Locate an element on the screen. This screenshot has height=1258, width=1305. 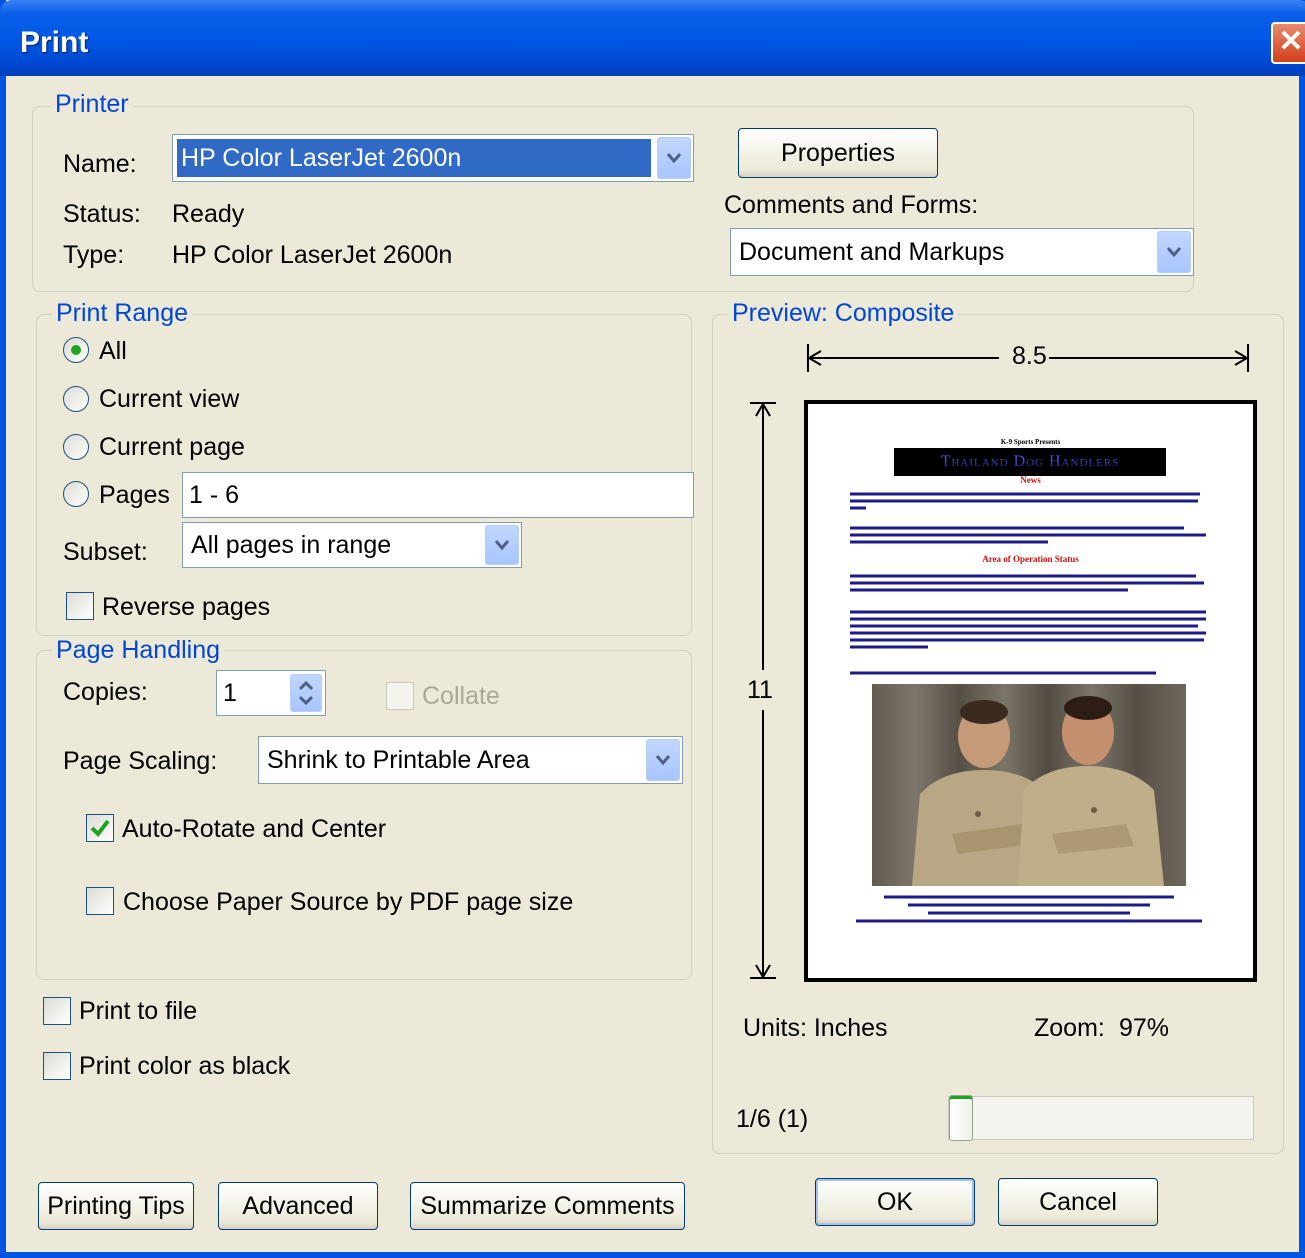
preview-height-value: 11 is located at coordinates (760, 690).